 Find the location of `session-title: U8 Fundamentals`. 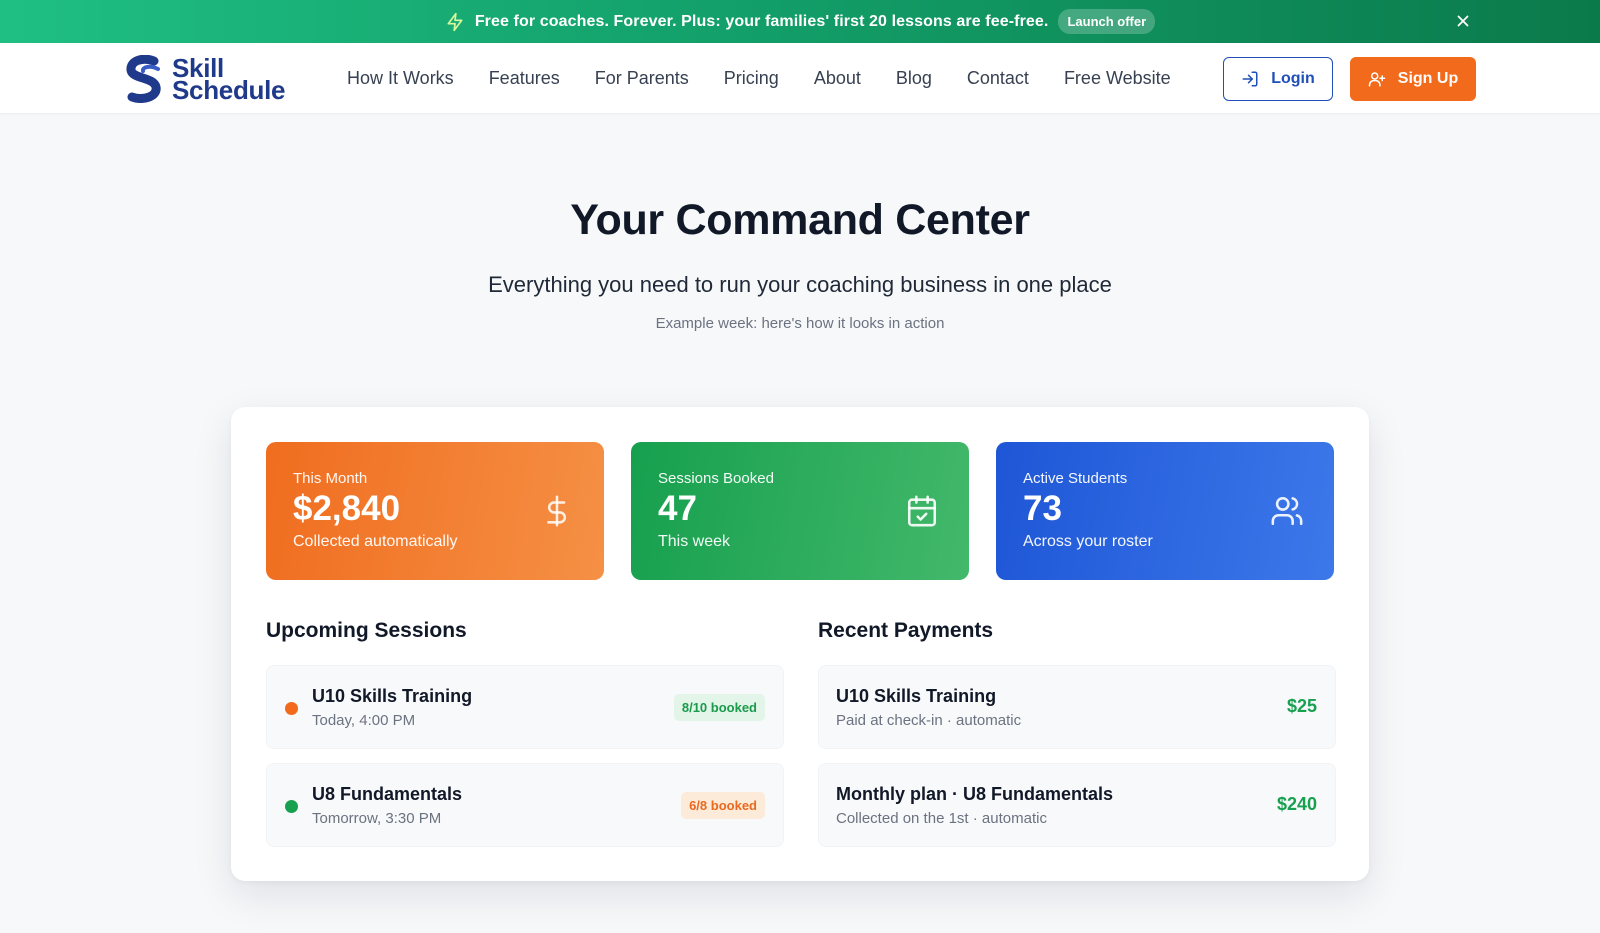

session-title: U8 Fundamentals is located at coordinates (387, 794).